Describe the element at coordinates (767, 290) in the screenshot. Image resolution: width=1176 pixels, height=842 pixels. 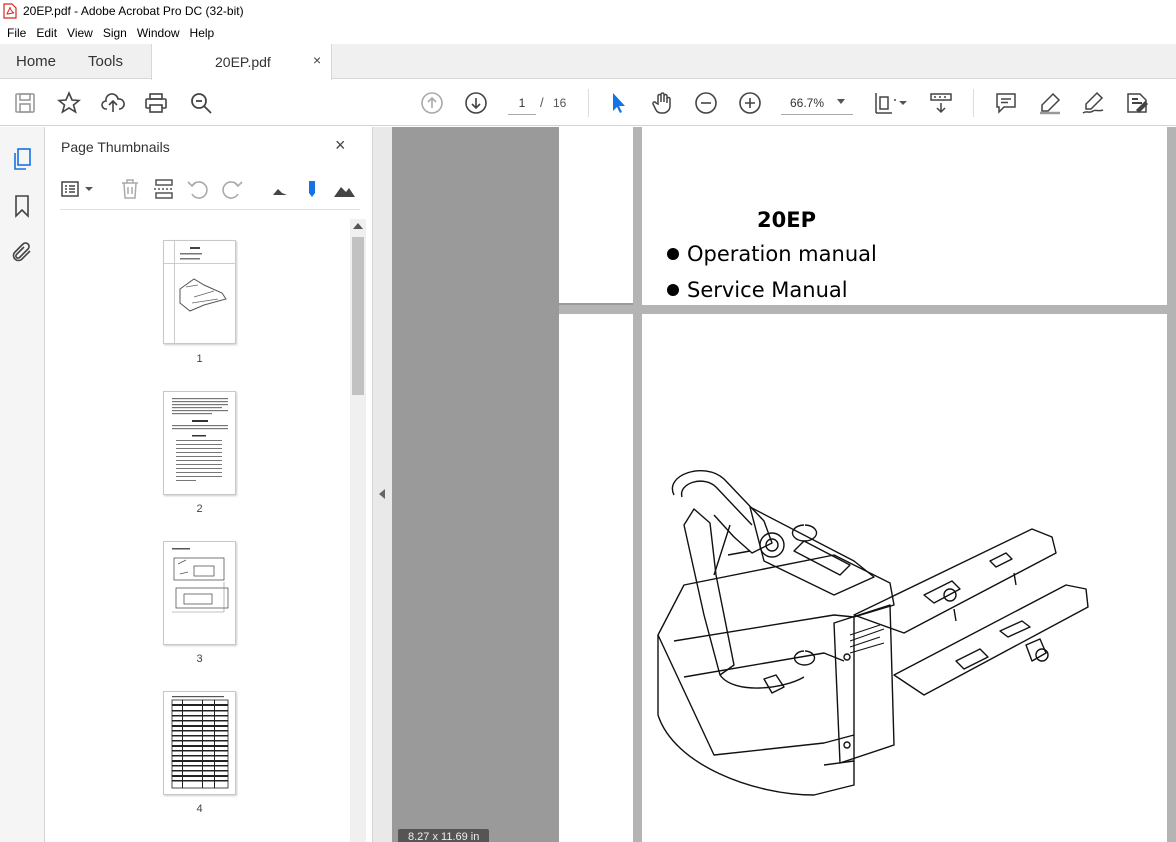
I see `bullet-text: Service Manual` at that location.